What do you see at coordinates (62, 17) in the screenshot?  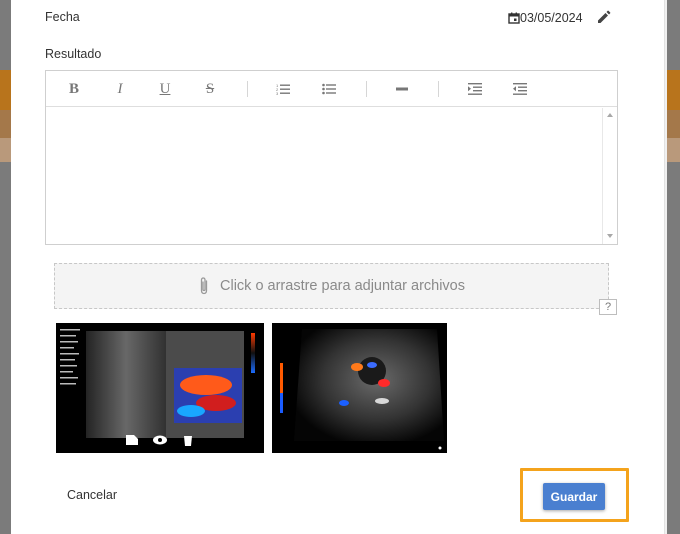 I see `date-label: Fecha` at bounding box center [62, 17].